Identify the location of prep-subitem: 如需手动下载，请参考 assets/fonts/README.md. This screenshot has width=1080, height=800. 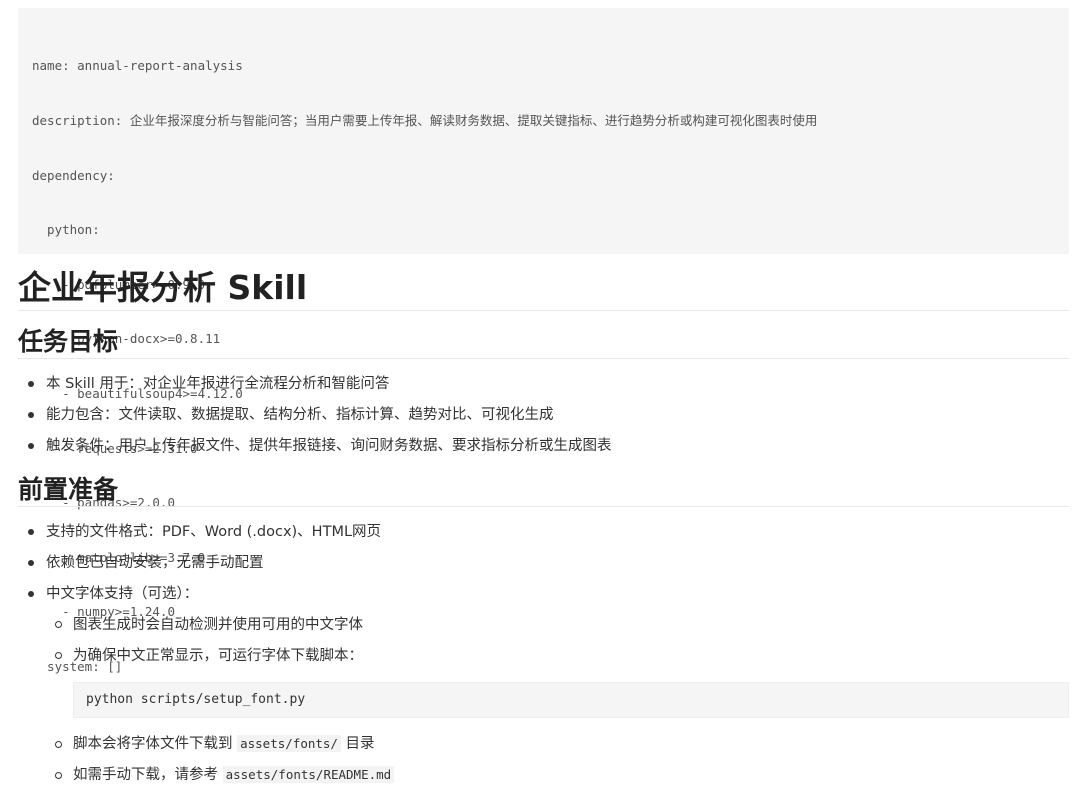
(234, 775).